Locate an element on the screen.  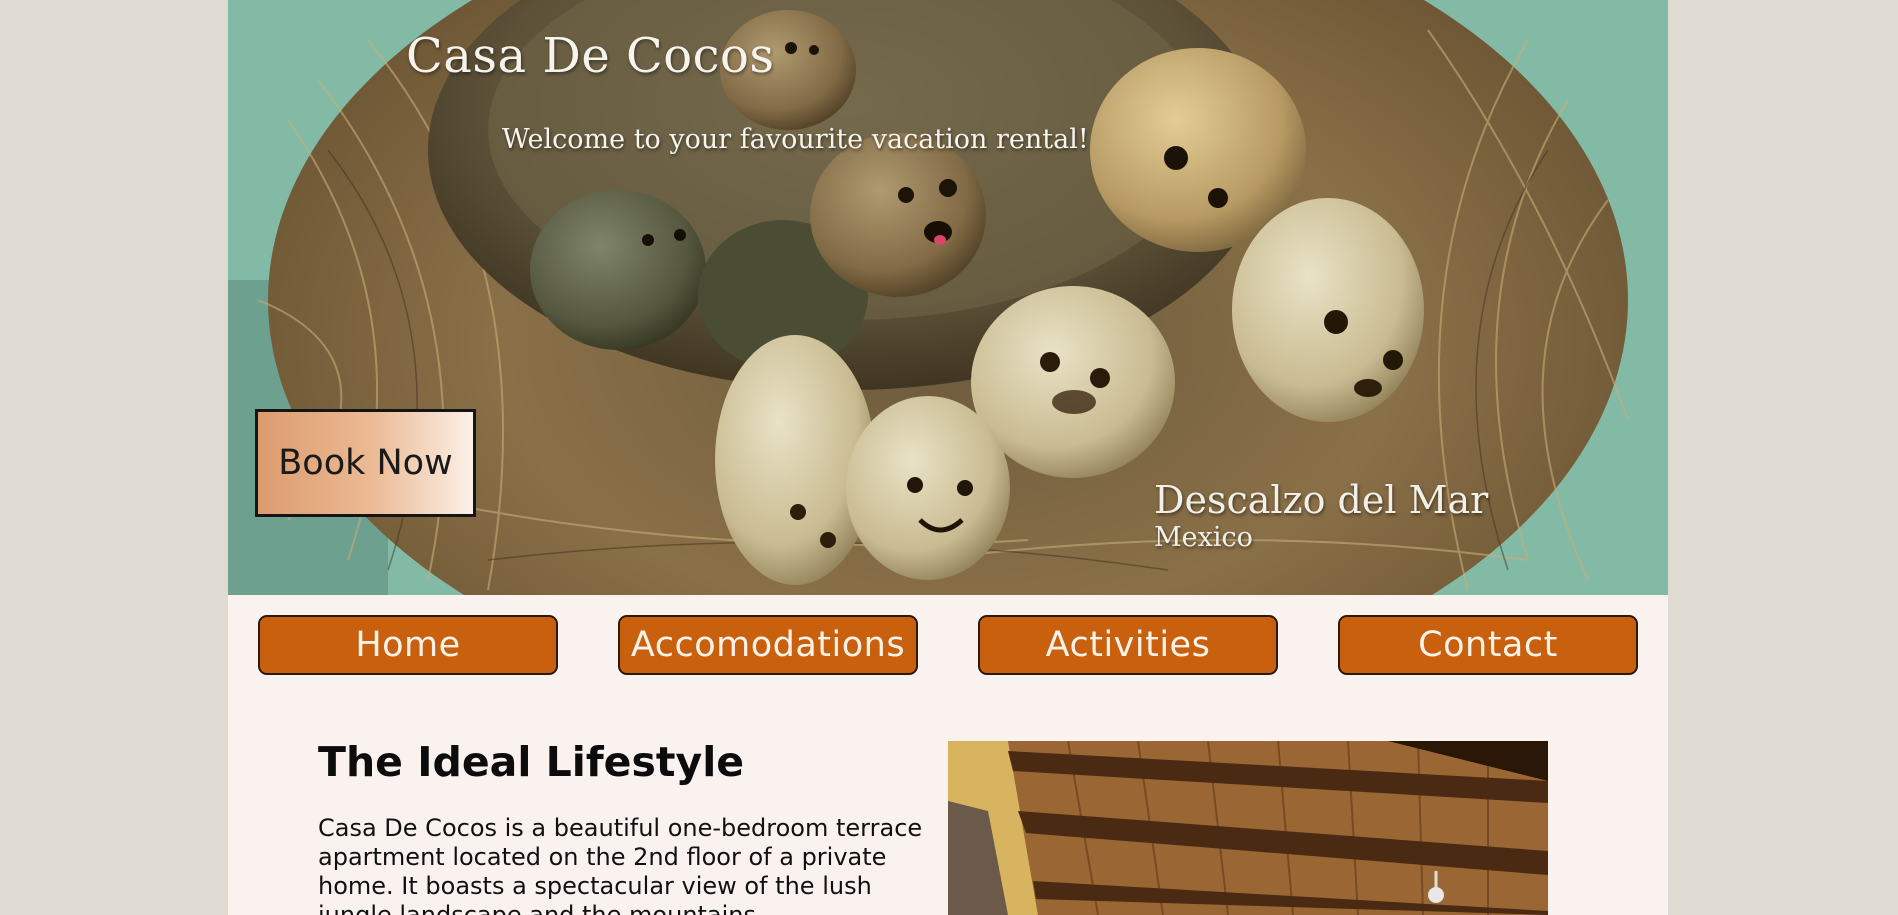
nav-home-button: Home is located at coordinates (408, 645).